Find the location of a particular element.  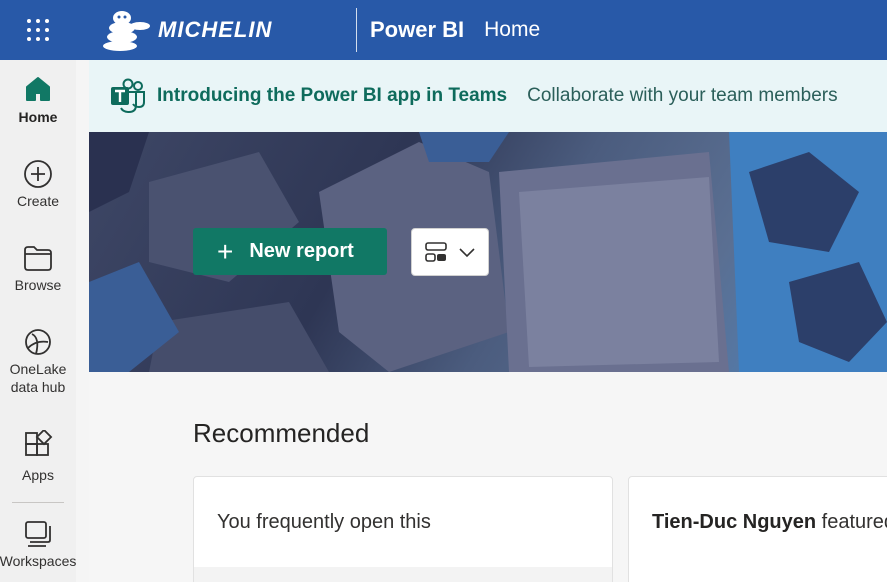

recommended-card: You frequently open this is located at coordinates (403, 529).